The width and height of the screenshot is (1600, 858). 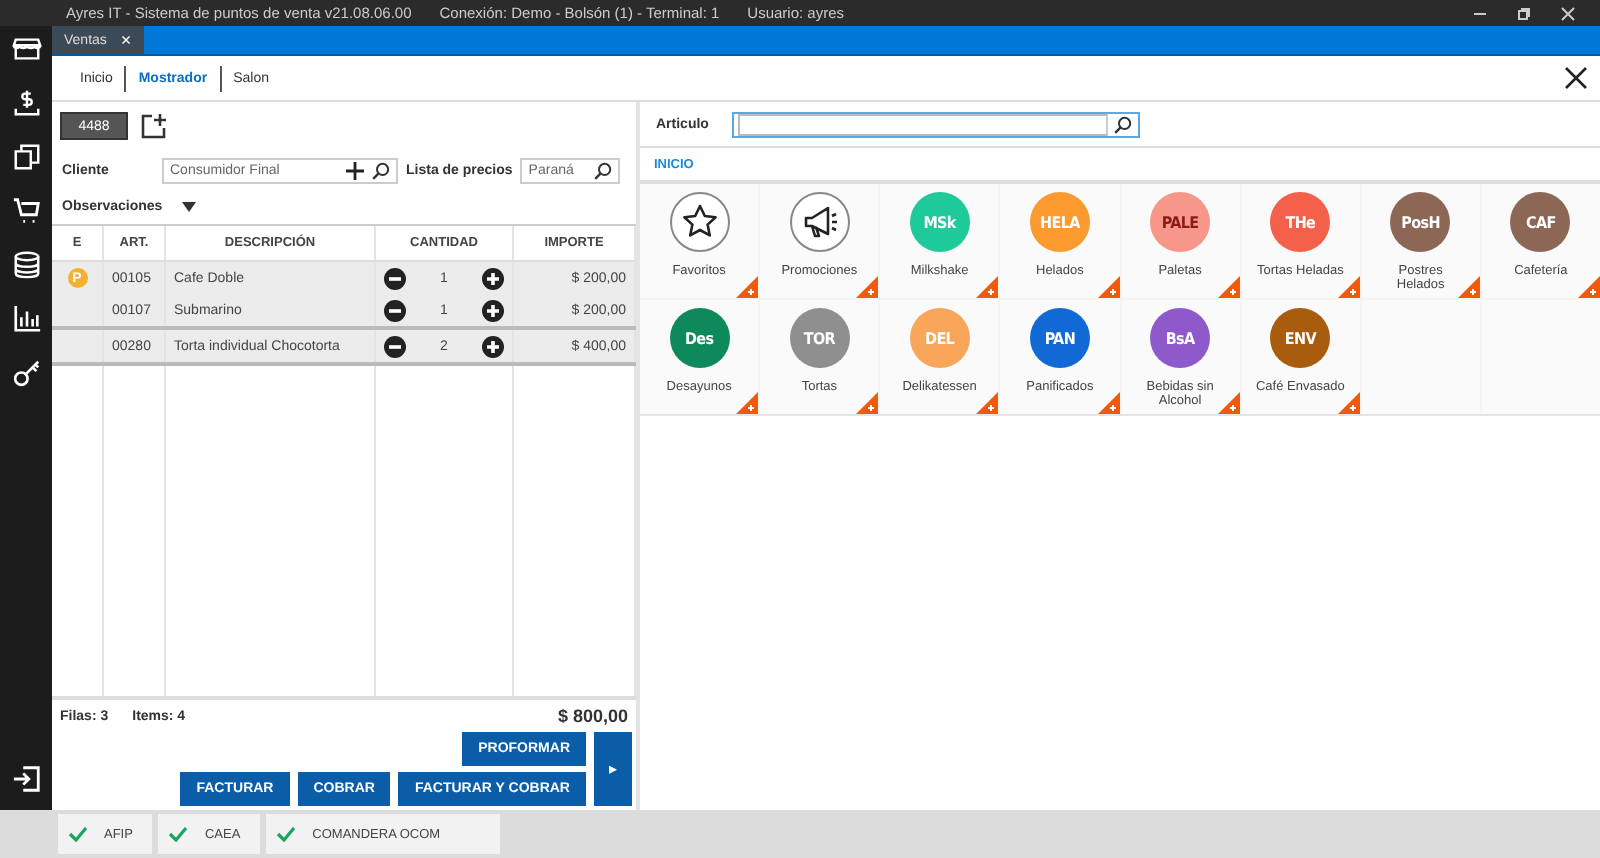 What do you see at coordinates (1420, 222) in the screenshot?
I see `category-code-badge: PosH` at bounding box center [1420, 222].